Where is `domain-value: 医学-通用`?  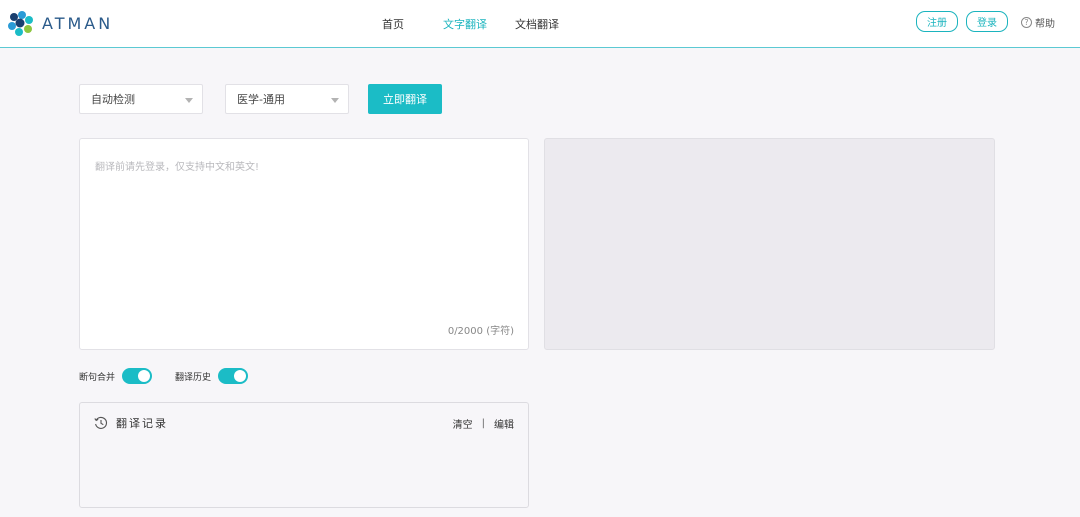 domain-value: 医学-通用 is located at coordinates (261, 99).